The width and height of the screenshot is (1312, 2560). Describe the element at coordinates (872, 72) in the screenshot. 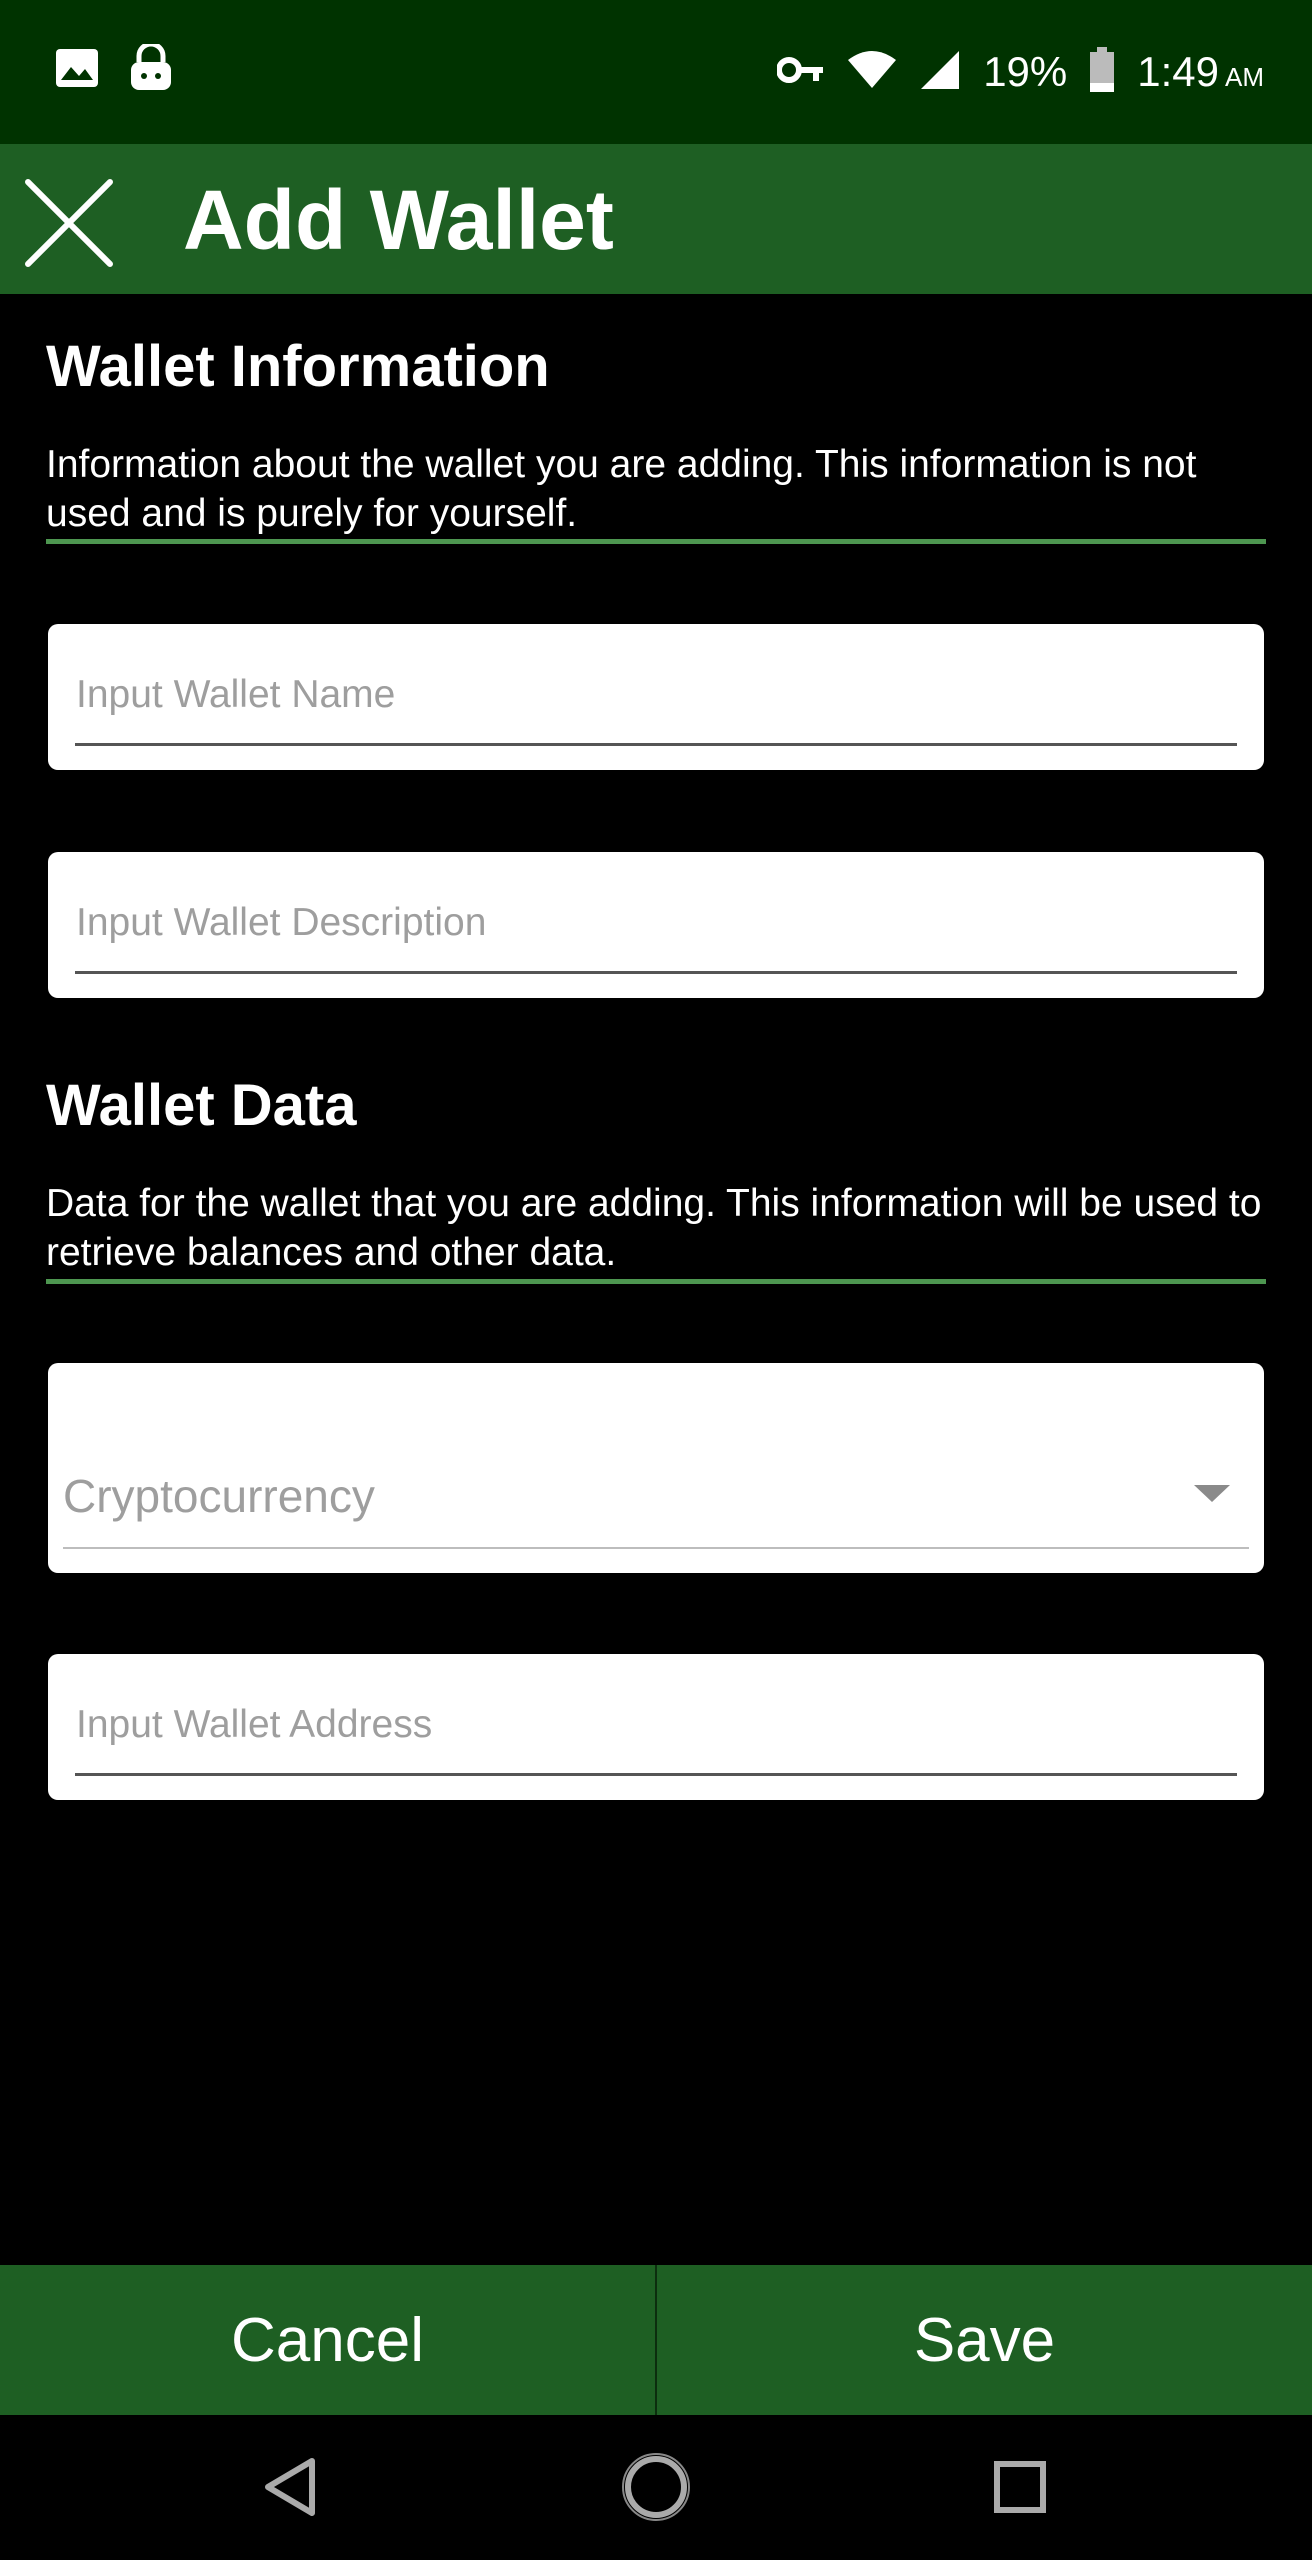

I see `wifi-icon` at that location.